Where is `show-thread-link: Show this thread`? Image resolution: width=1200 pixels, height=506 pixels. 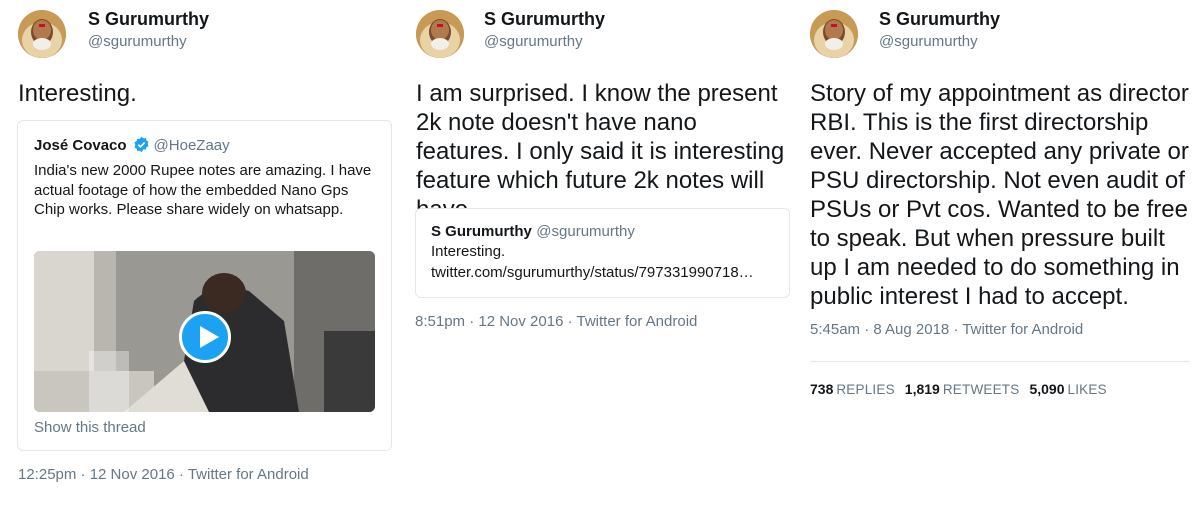
show-thread-link: Show this thread is located at coordinates (90, 427).